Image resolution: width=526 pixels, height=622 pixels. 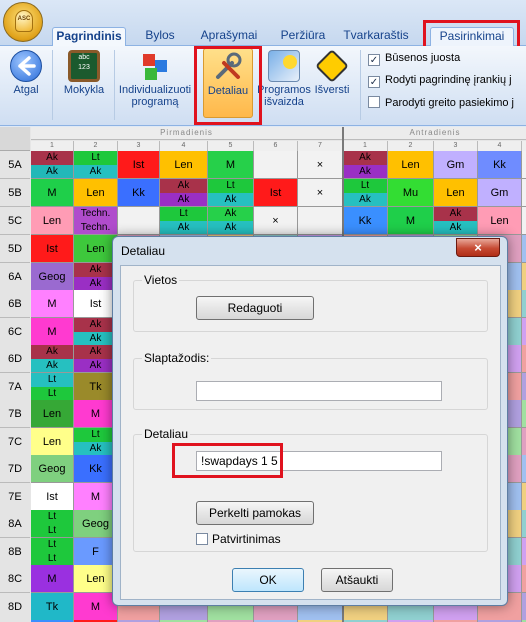 I want to click on school-button: abc 123 Mokykla, so click(x=84, y=83).